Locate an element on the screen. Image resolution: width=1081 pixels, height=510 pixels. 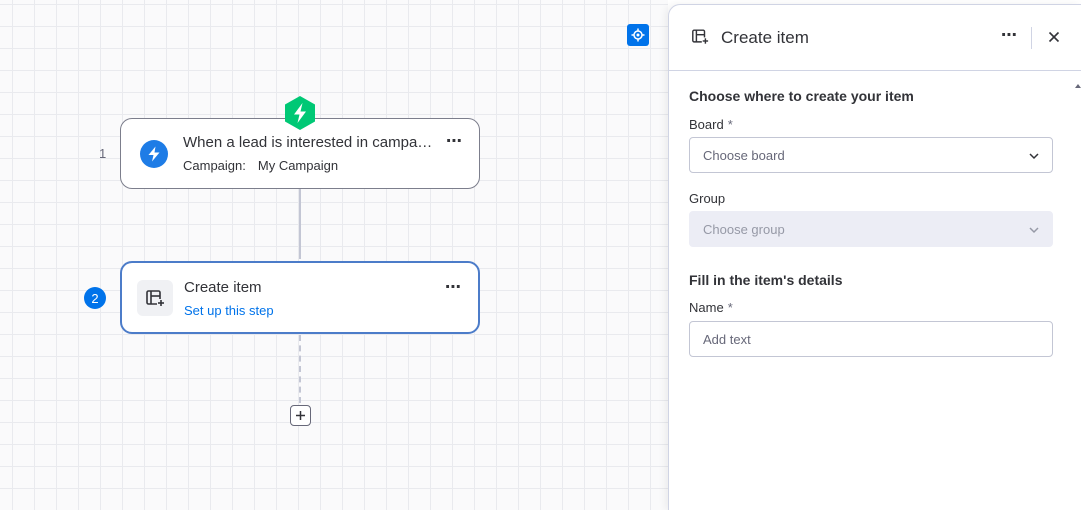
section-details-title: Fill in the item's details is located at coordinates (766, 280).